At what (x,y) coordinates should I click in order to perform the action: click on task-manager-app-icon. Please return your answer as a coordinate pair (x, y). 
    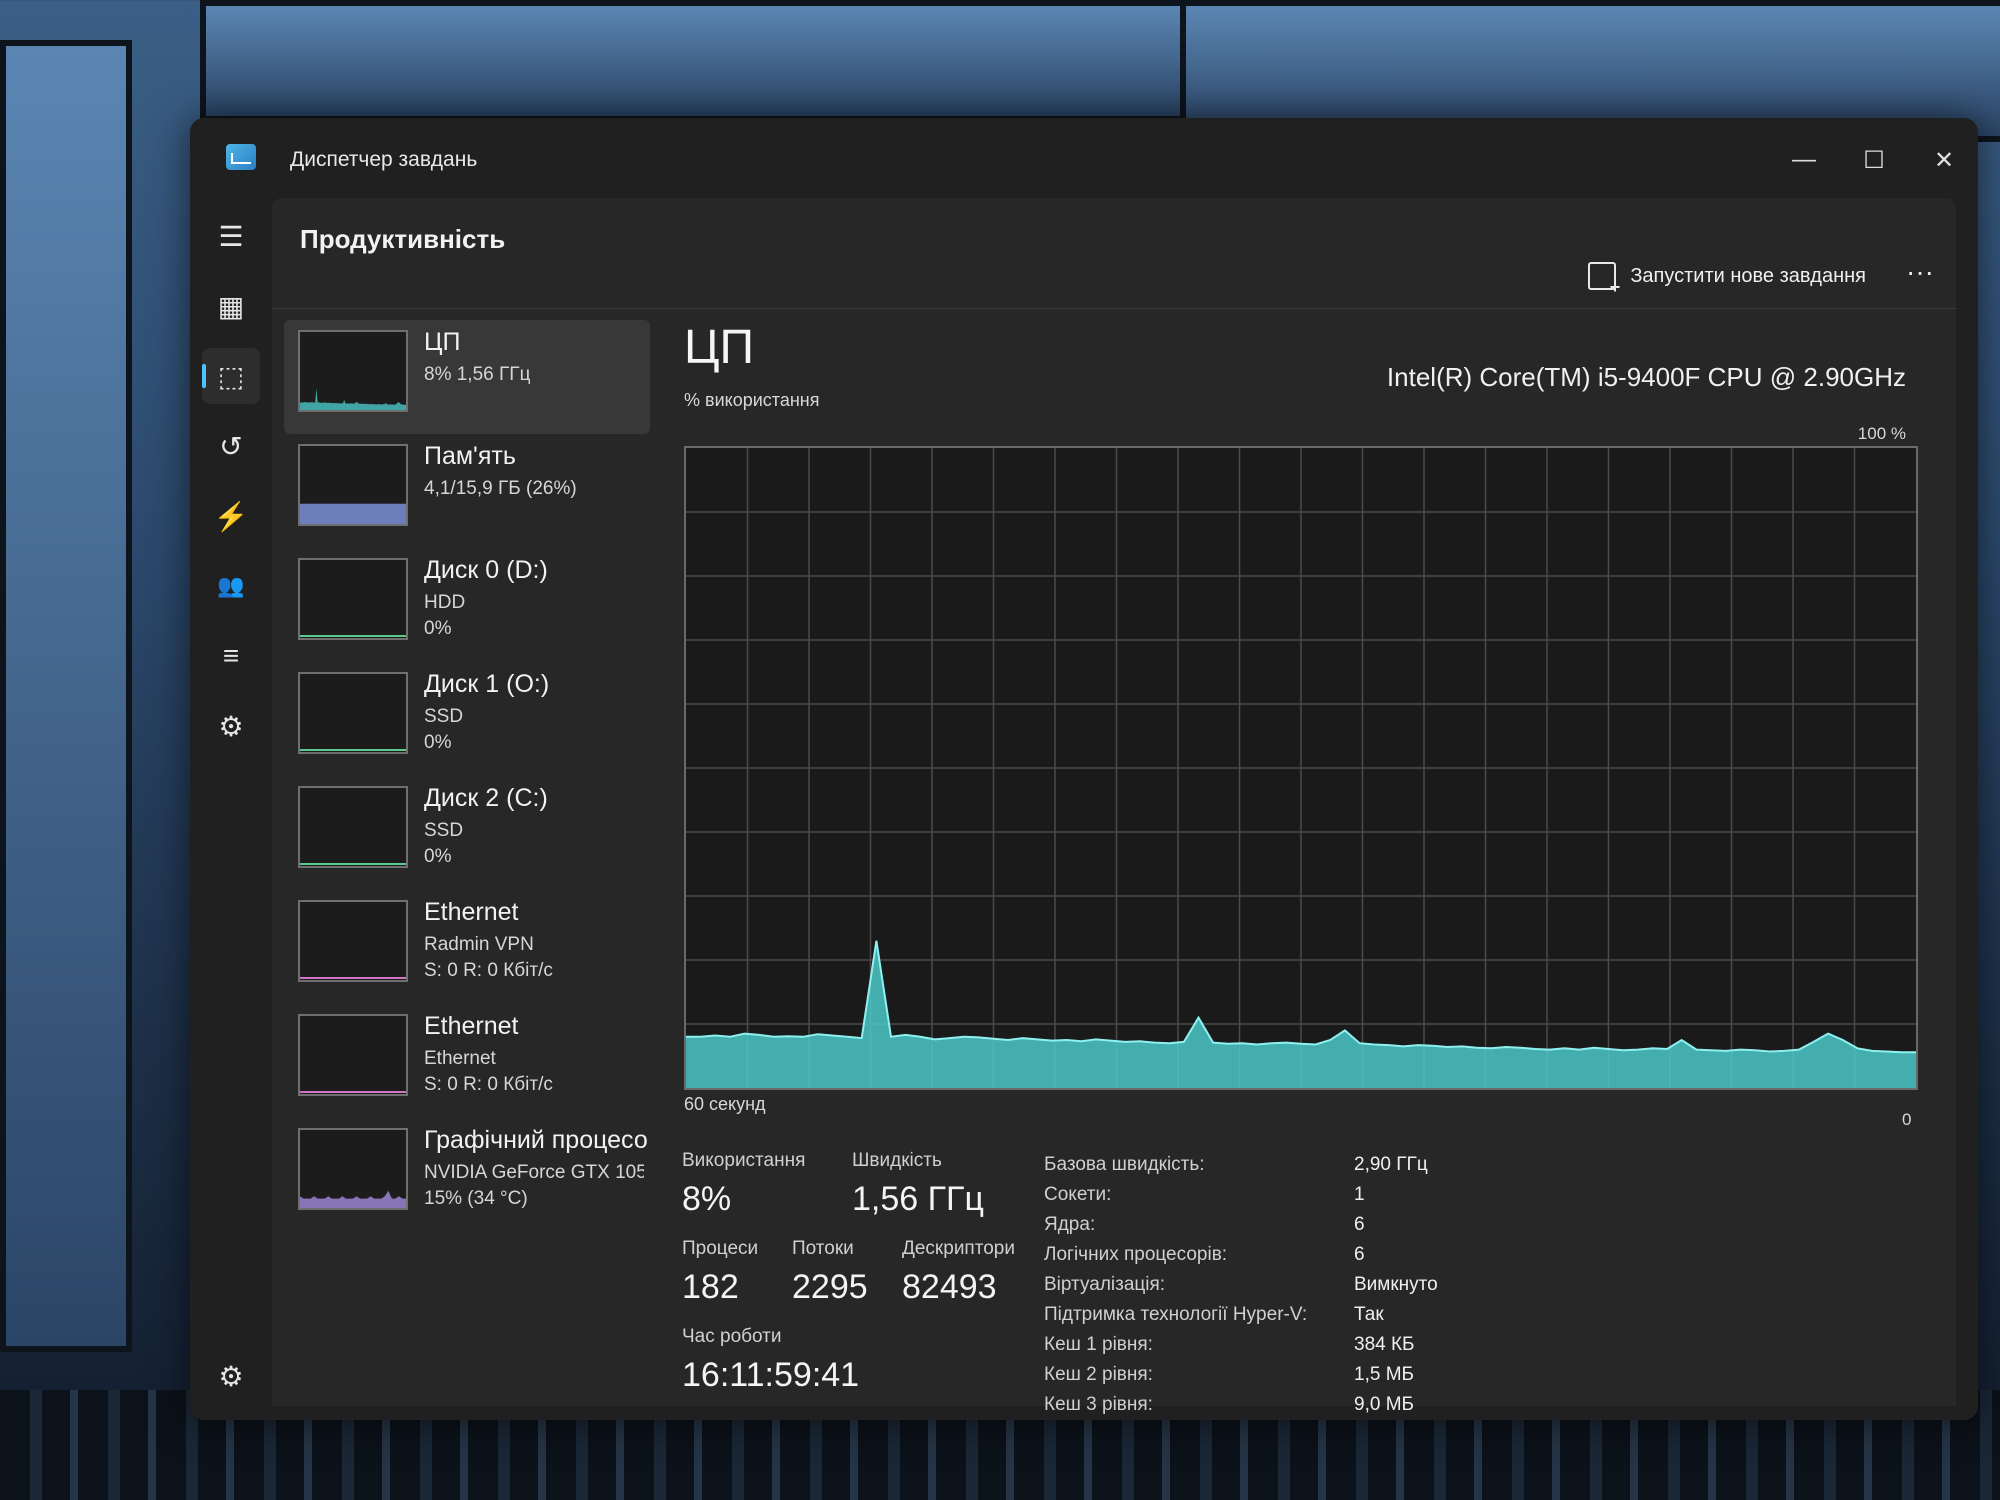
    Looking at the image, I should click on (241, 157).